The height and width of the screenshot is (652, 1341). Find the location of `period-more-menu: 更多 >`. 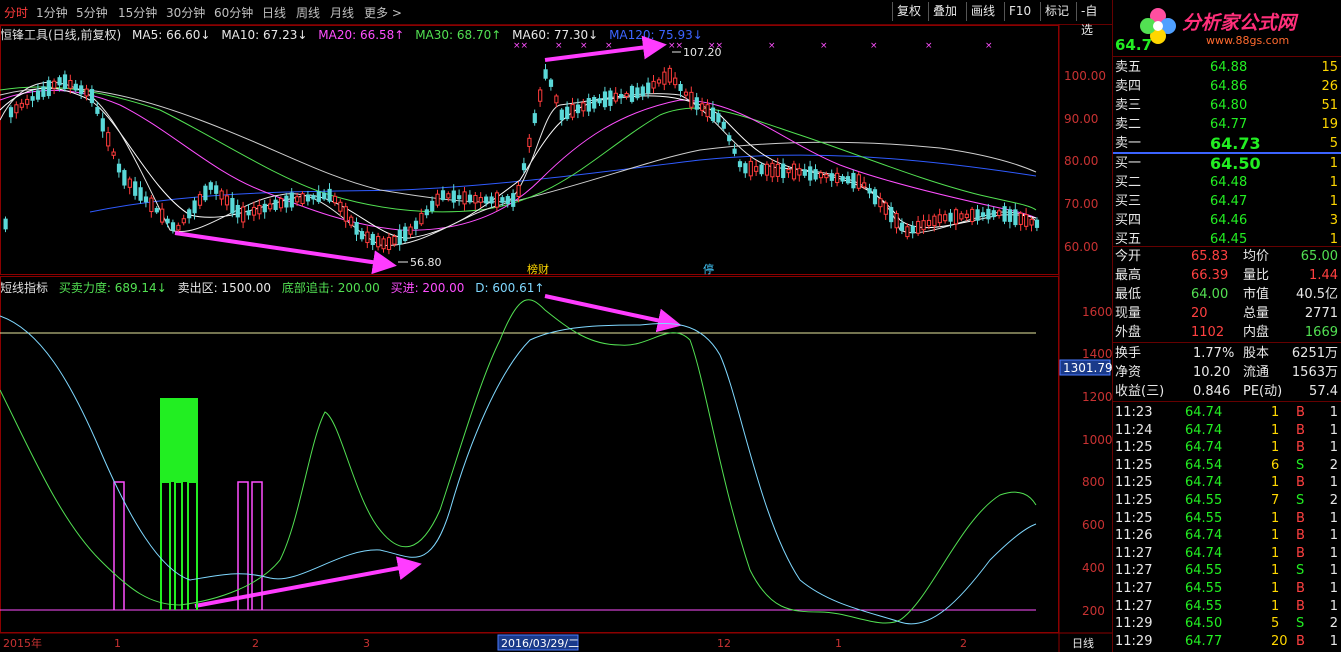

period-more-menu: 更多 > is located at coordinates (383, 12).